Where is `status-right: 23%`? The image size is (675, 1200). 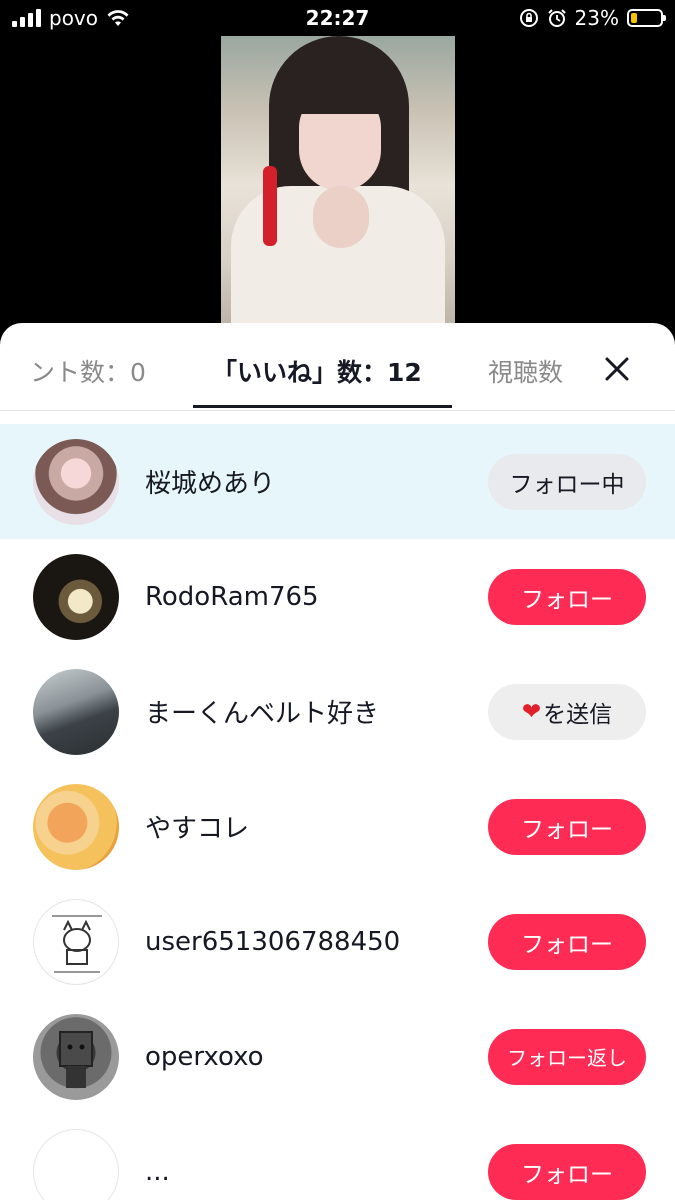
status-right: 23% is located at coordinates (592, 18).